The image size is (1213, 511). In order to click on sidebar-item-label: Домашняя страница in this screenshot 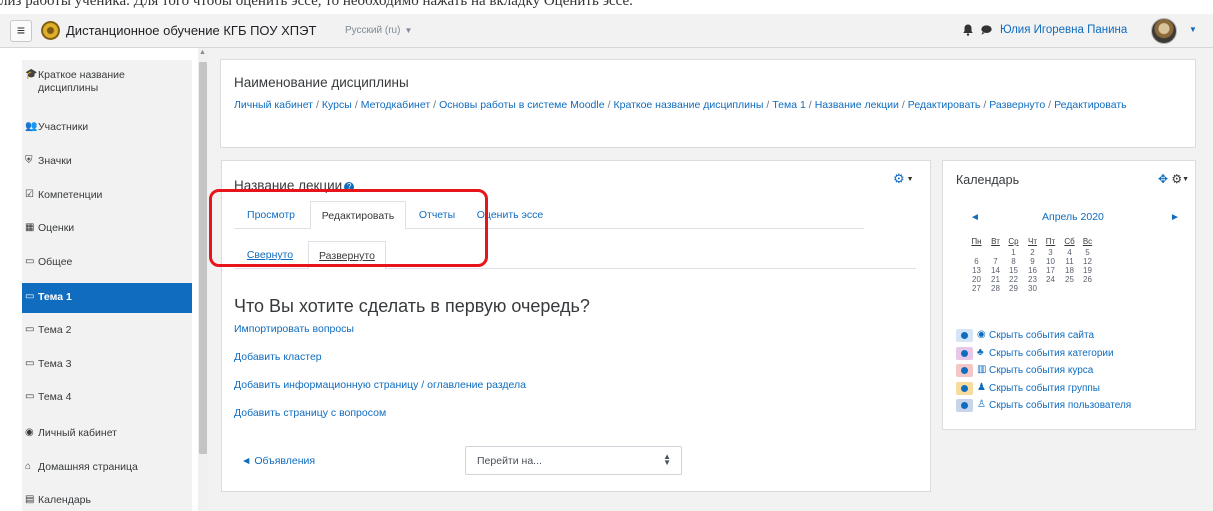, I will do `click(88, 467)`.